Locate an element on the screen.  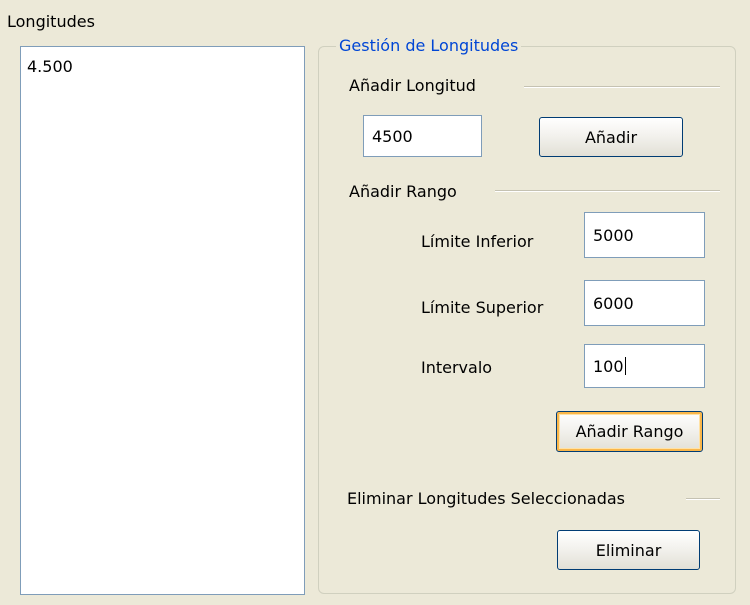
add-range-button: Añadir Rango is located at coordinates (629, 431).